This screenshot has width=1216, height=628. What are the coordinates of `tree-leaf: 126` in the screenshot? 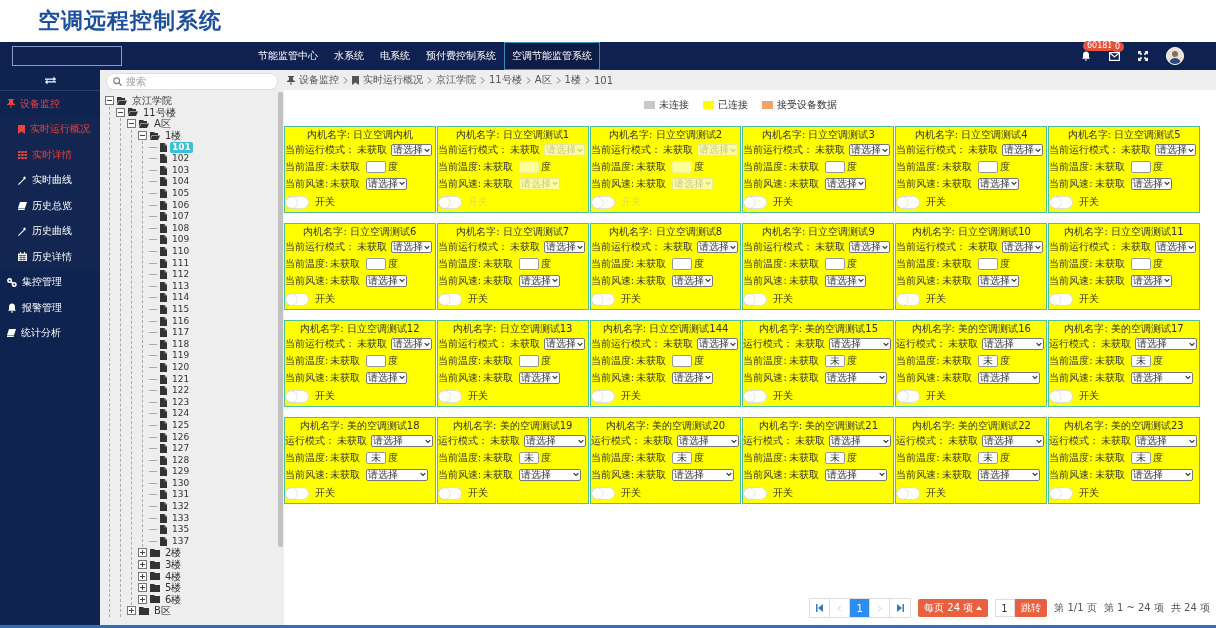 It's located at (181, 437).